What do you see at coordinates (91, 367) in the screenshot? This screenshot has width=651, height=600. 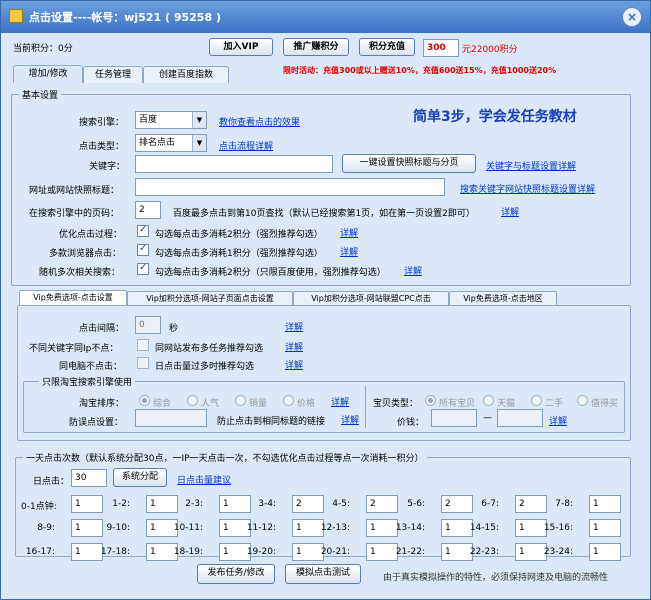 I see `pc-label: 同电脑不点击：` at bounding box center [91, 367].